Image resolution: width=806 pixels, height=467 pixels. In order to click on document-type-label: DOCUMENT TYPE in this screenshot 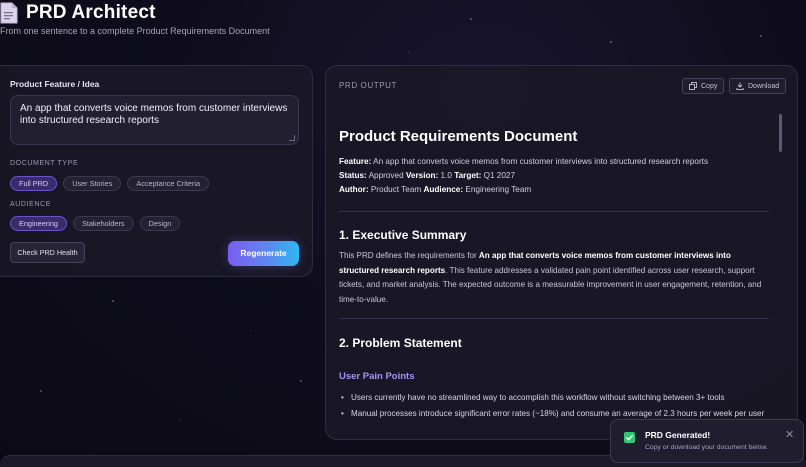, I will do `click(44, 163)`.